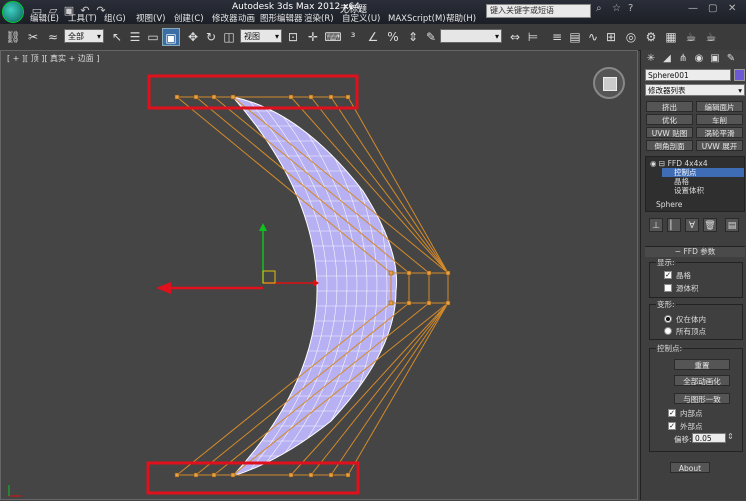  Describe the element at coordinates (557, 37) in the screenshot. I see `layer-manager-icon: ≡` at that location.